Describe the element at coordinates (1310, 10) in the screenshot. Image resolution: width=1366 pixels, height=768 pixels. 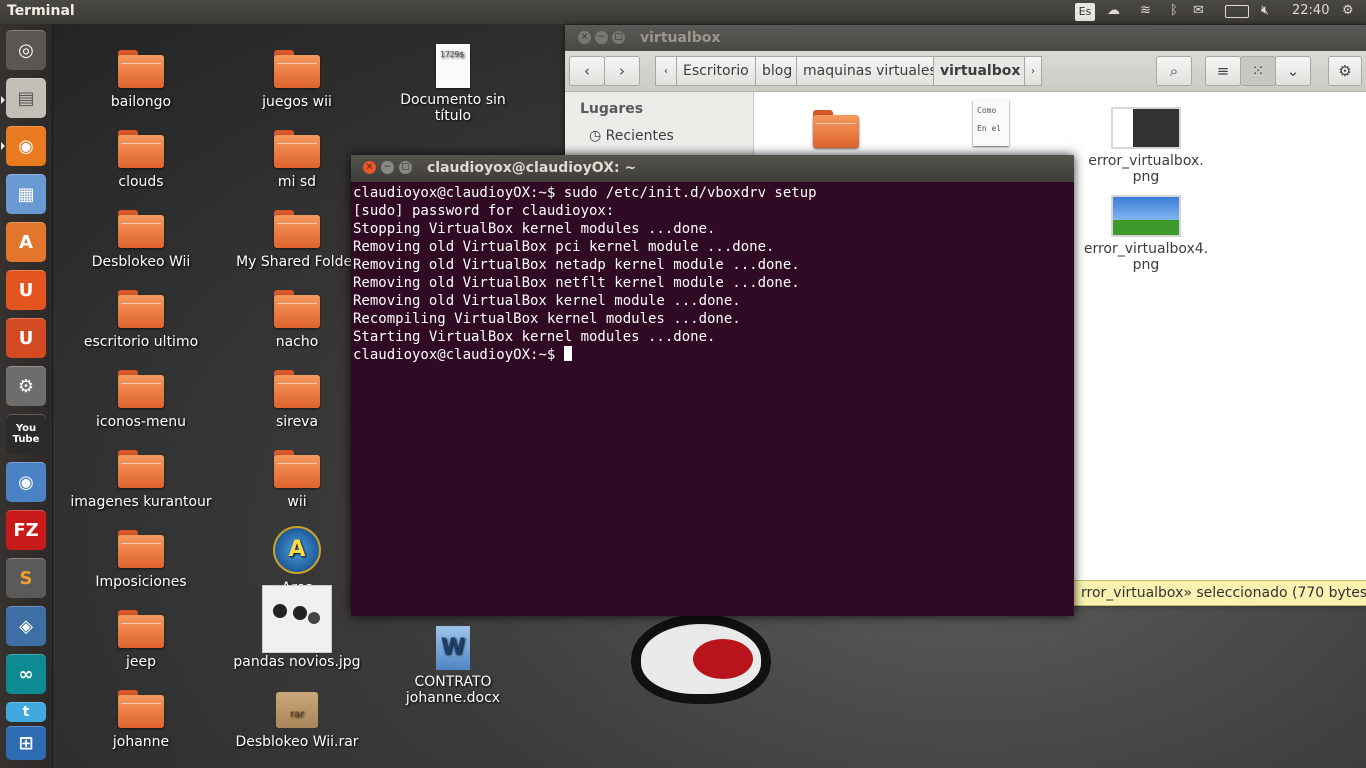
I see `clock: 22:40` at that location.